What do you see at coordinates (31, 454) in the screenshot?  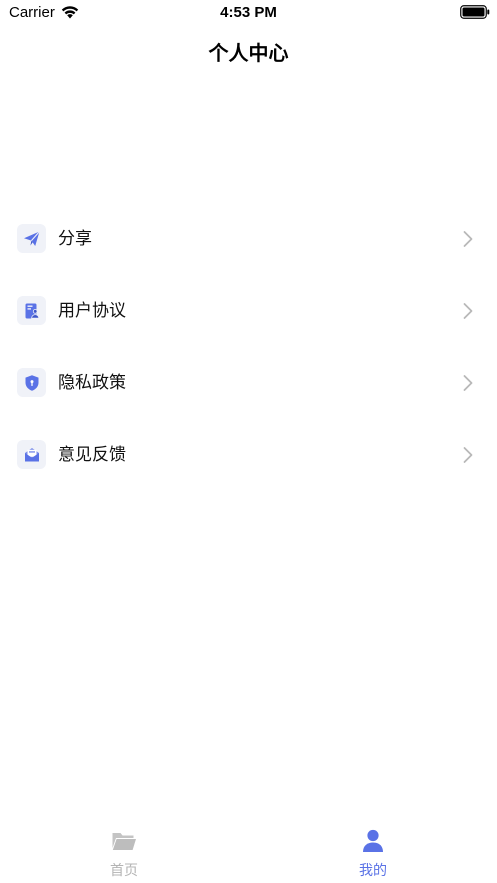 I see `envelope-icon` at bounding box center [31, 454].